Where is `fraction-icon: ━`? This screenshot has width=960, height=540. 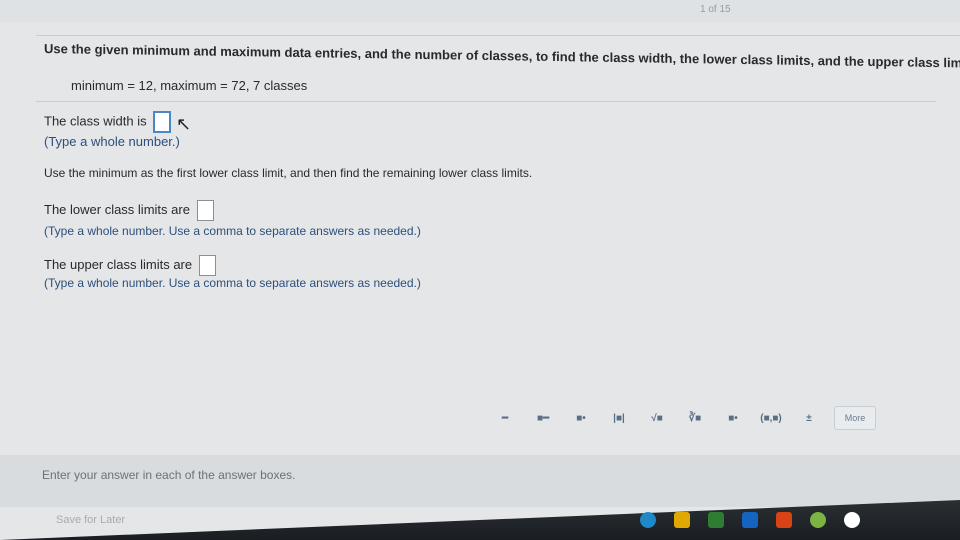 fraction-icon: ━ is located at coordinates (505, 418).